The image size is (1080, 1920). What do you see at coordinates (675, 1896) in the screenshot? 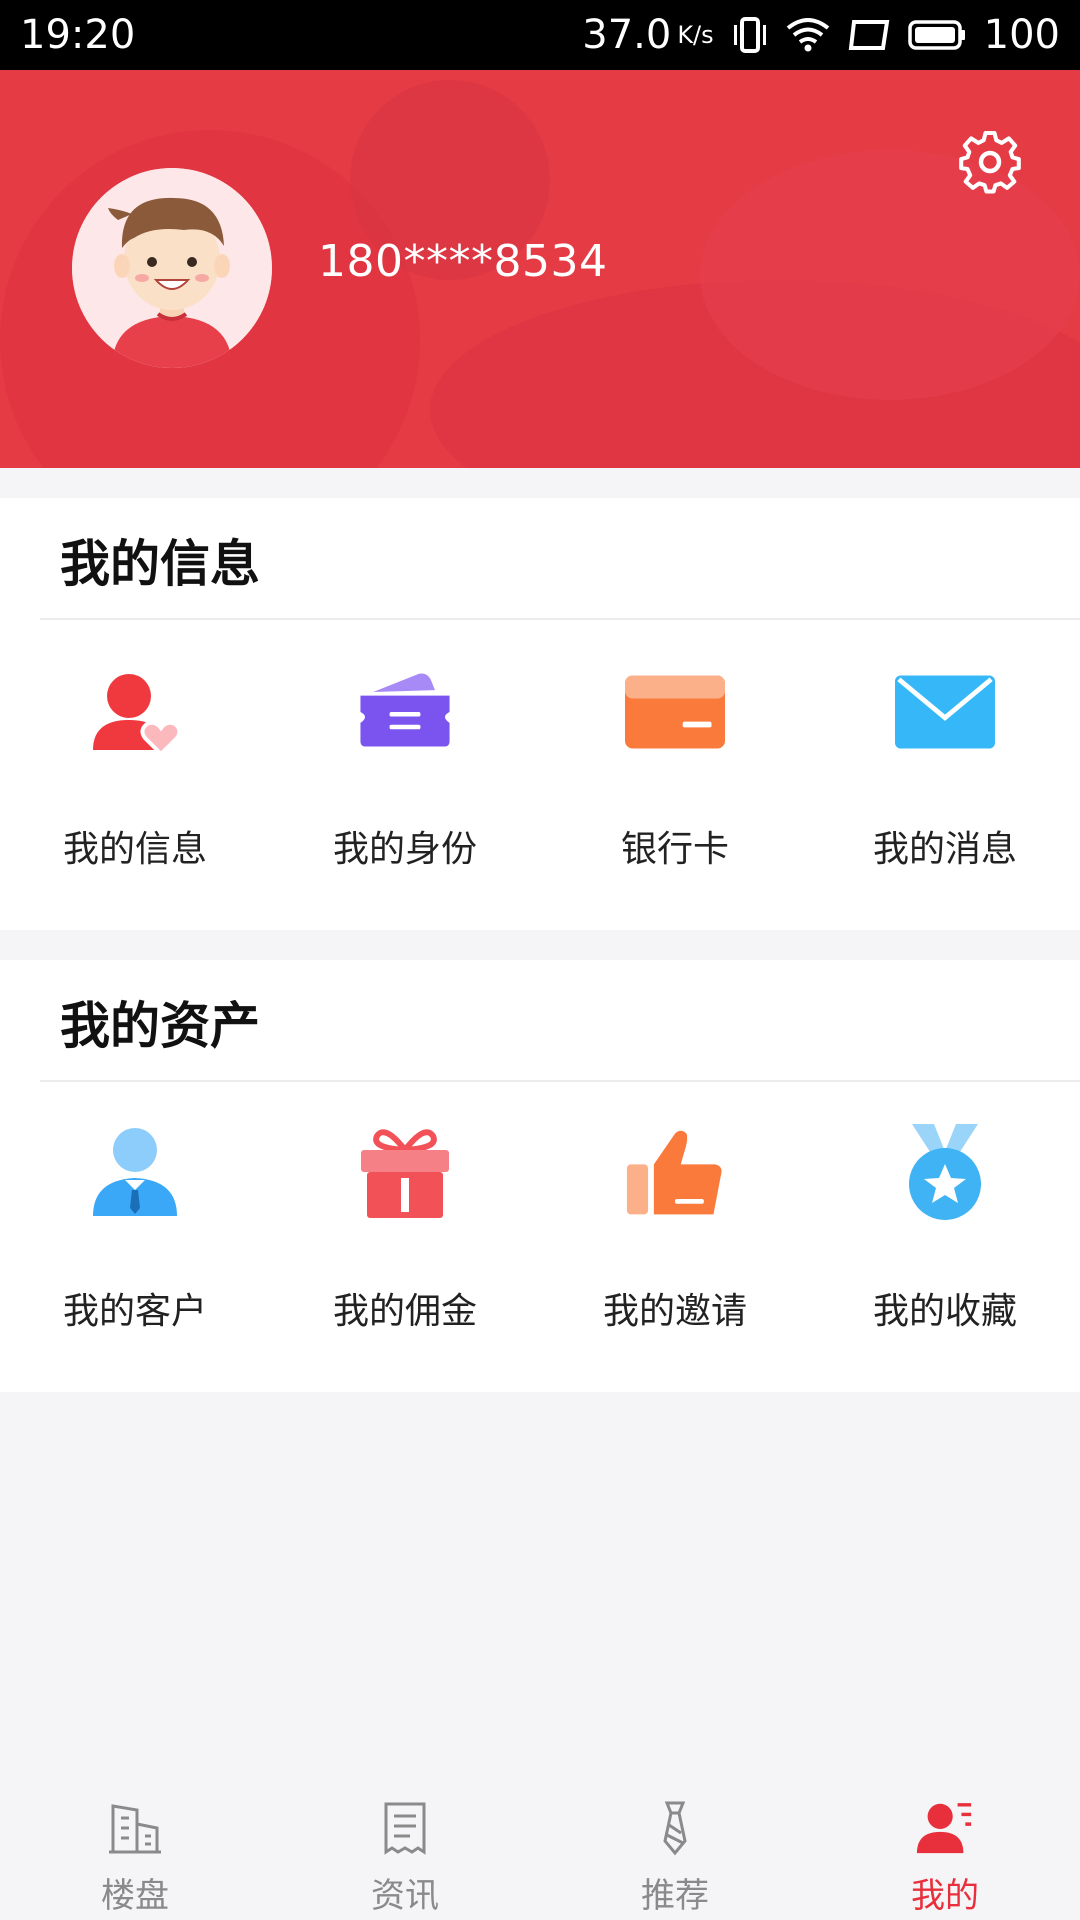
I see `tab-label: 推荐` at bounding box center [675, 1896].